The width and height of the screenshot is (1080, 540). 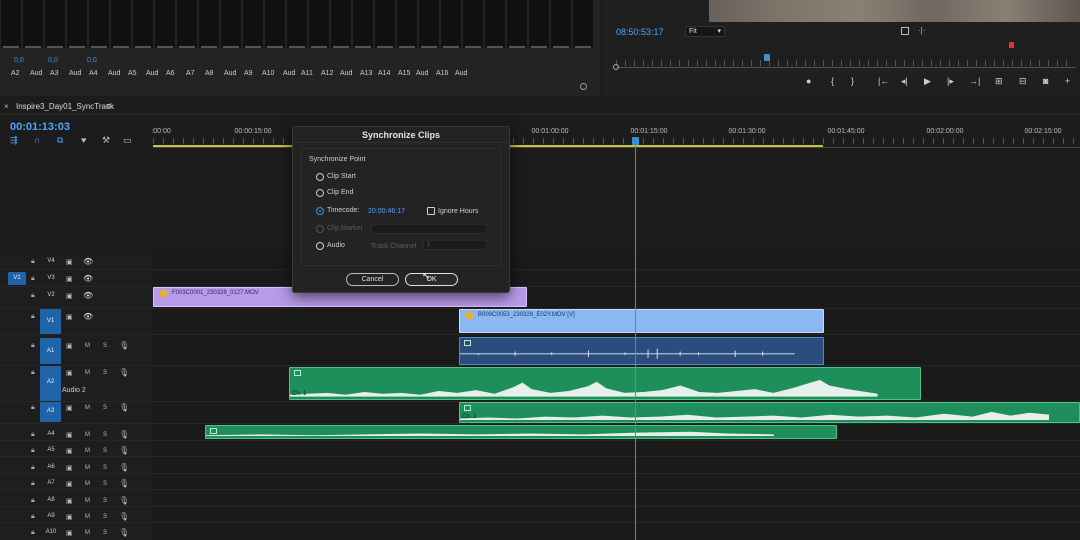 I want to click on audio-track-header: 🔒︎ A1 ▣ M S 🎙︎, so click(x=76, y=351).